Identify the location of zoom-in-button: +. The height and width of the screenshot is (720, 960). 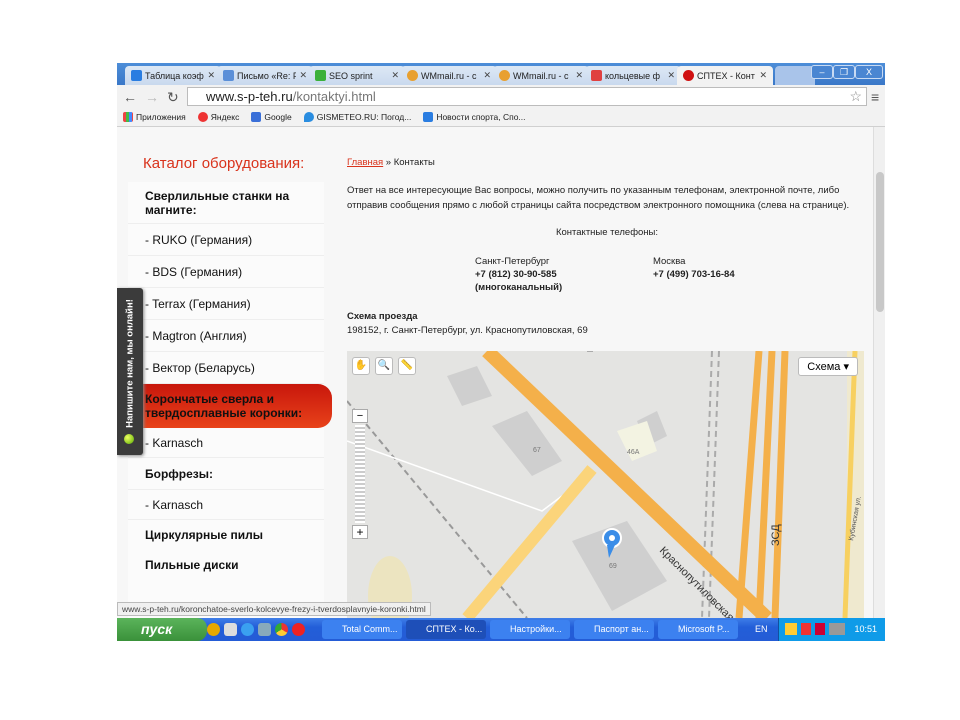
(360, 532).